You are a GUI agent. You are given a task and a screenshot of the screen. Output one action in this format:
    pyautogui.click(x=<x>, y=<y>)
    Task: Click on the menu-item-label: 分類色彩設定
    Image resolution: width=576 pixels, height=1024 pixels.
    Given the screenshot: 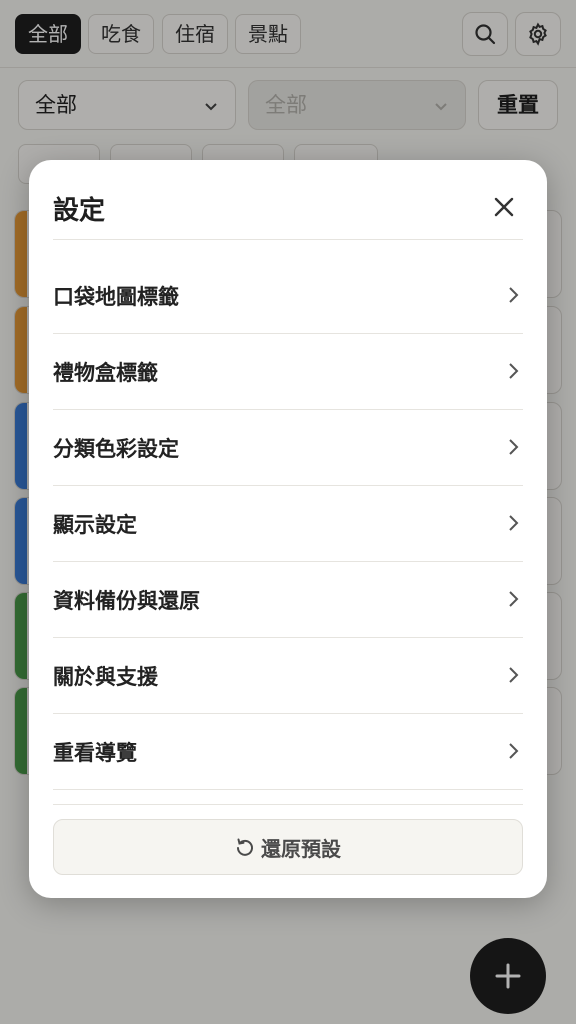 What is the action you would take?
    pyautogui.click(x=116, y=448)
    